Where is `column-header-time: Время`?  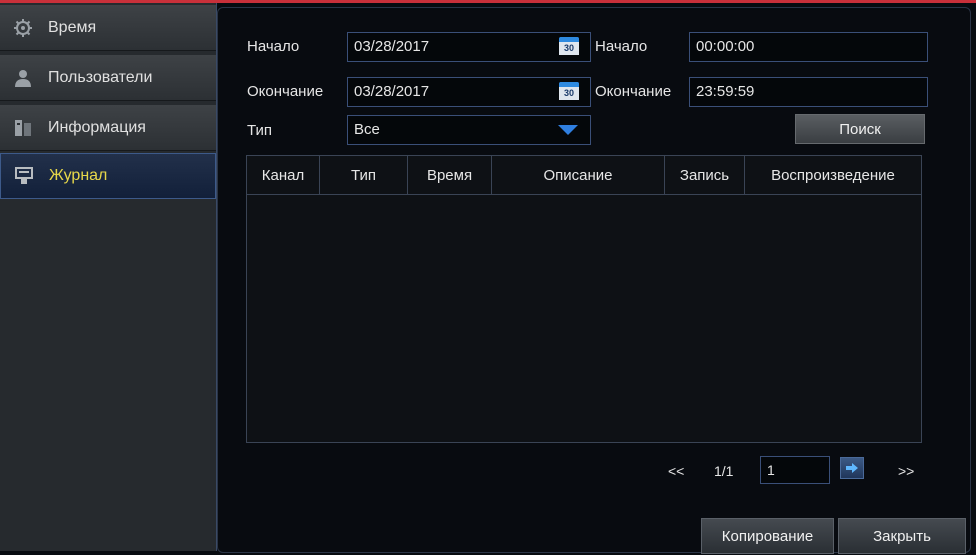 column-header-time: Время is located at coordinates (450, 175).